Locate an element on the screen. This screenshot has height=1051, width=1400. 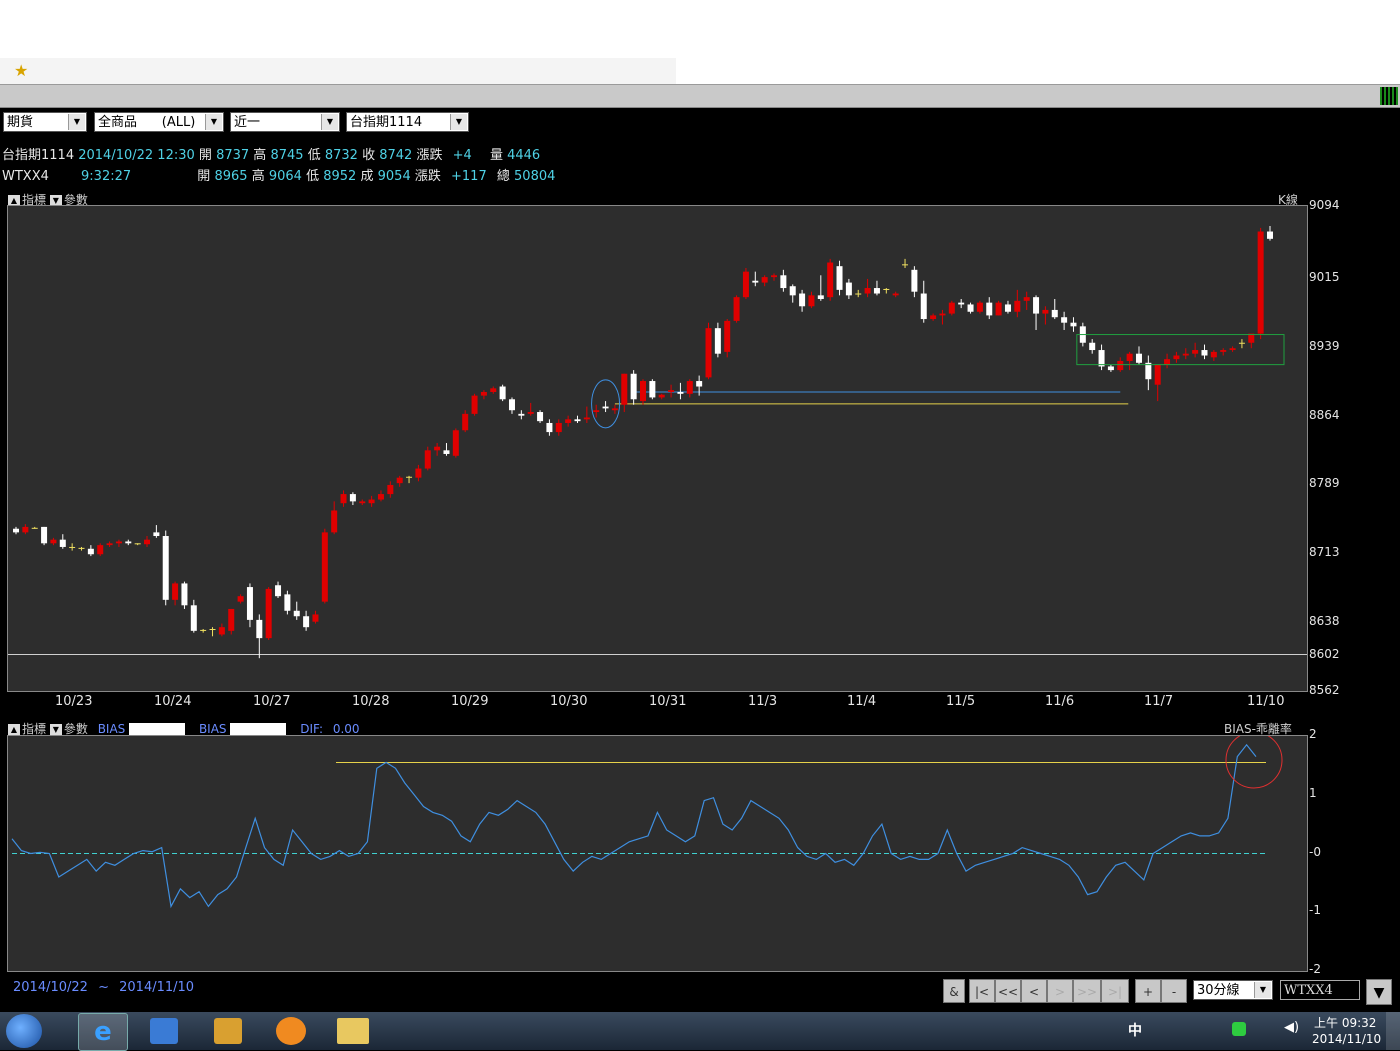
amp-button: & is located at coordinates (954, 991).